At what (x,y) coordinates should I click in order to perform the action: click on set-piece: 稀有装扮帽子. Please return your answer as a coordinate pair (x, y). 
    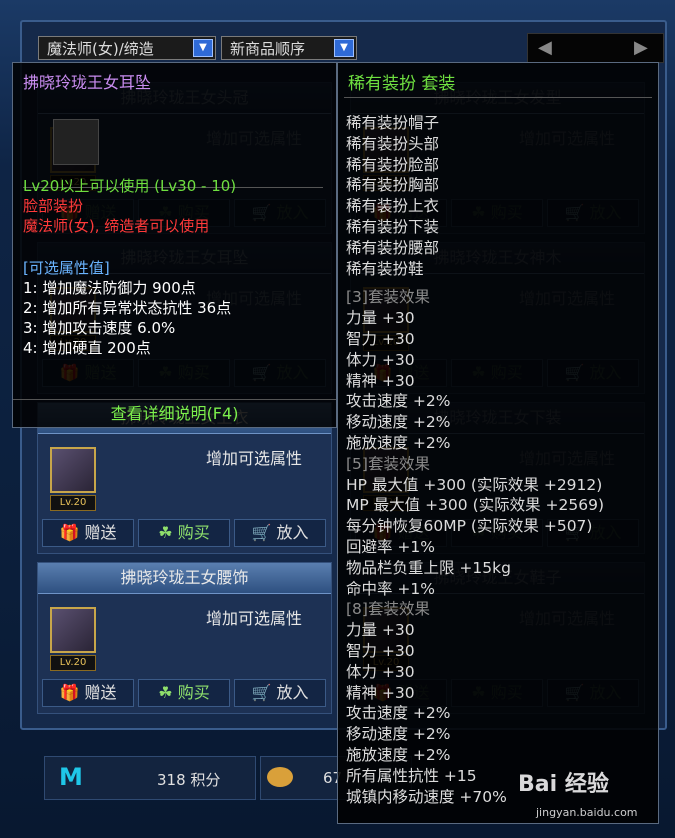
    Looking at the image, I should click on (393, 123).